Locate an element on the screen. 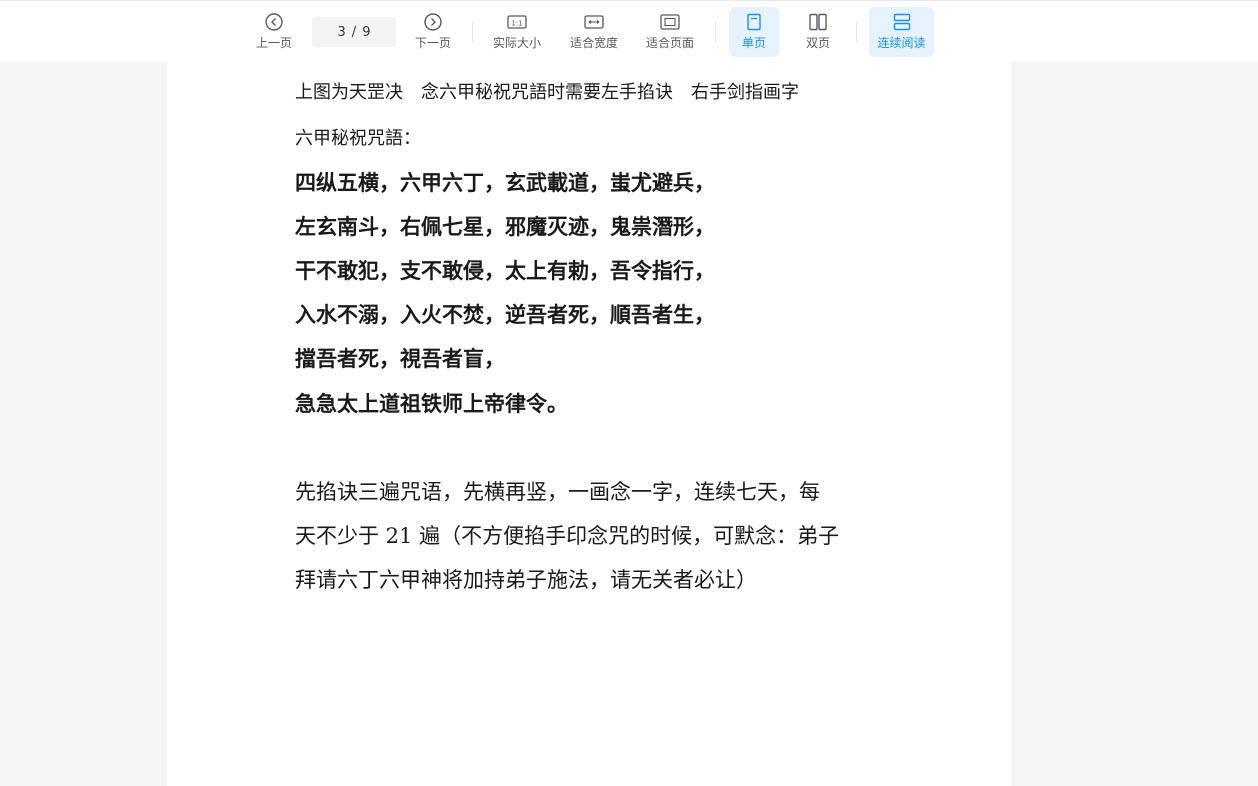 The width and height of the screenshot is (1258, 786). continuous-read-button: 连续阅读 is located at coordinates (901, 32).